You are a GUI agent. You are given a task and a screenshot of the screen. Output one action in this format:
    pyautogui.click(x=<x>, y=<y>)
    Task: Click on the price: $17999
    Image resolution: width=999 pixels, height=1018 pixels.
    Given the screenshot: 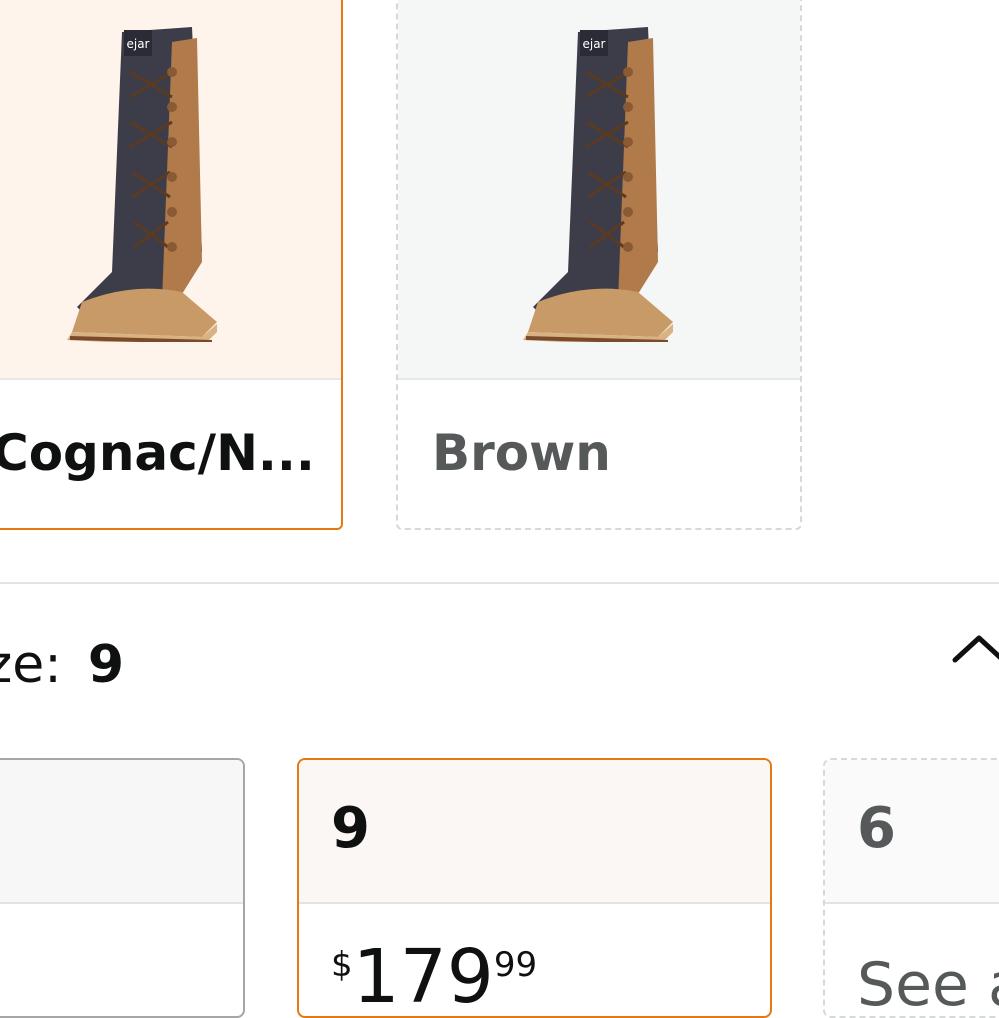 What is the action you would take?
    pyautogui.click(x=434, y=977)
    